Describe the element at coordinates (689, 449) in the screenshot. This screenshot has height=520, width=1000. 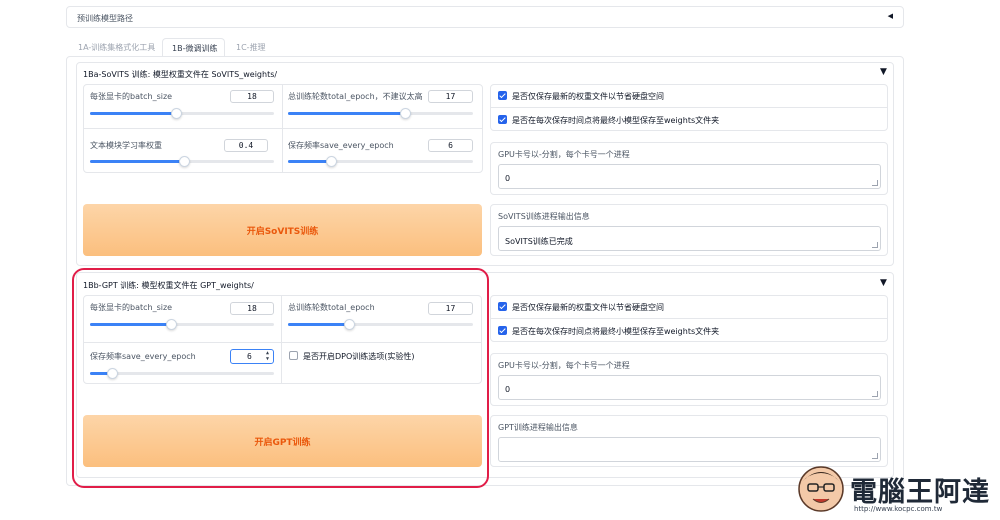
I see `gpt-output-textarea` at that location.